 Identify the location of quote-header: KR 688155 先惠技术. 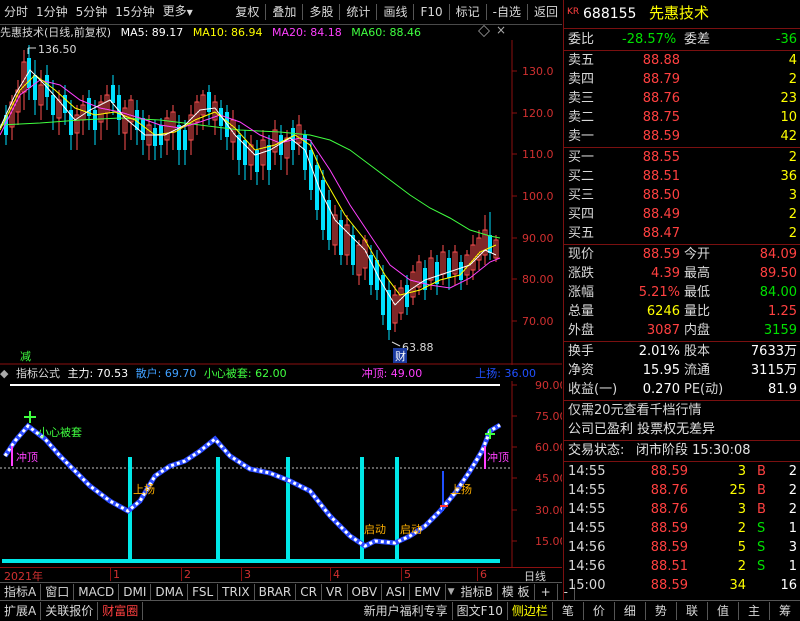
(682, 15).